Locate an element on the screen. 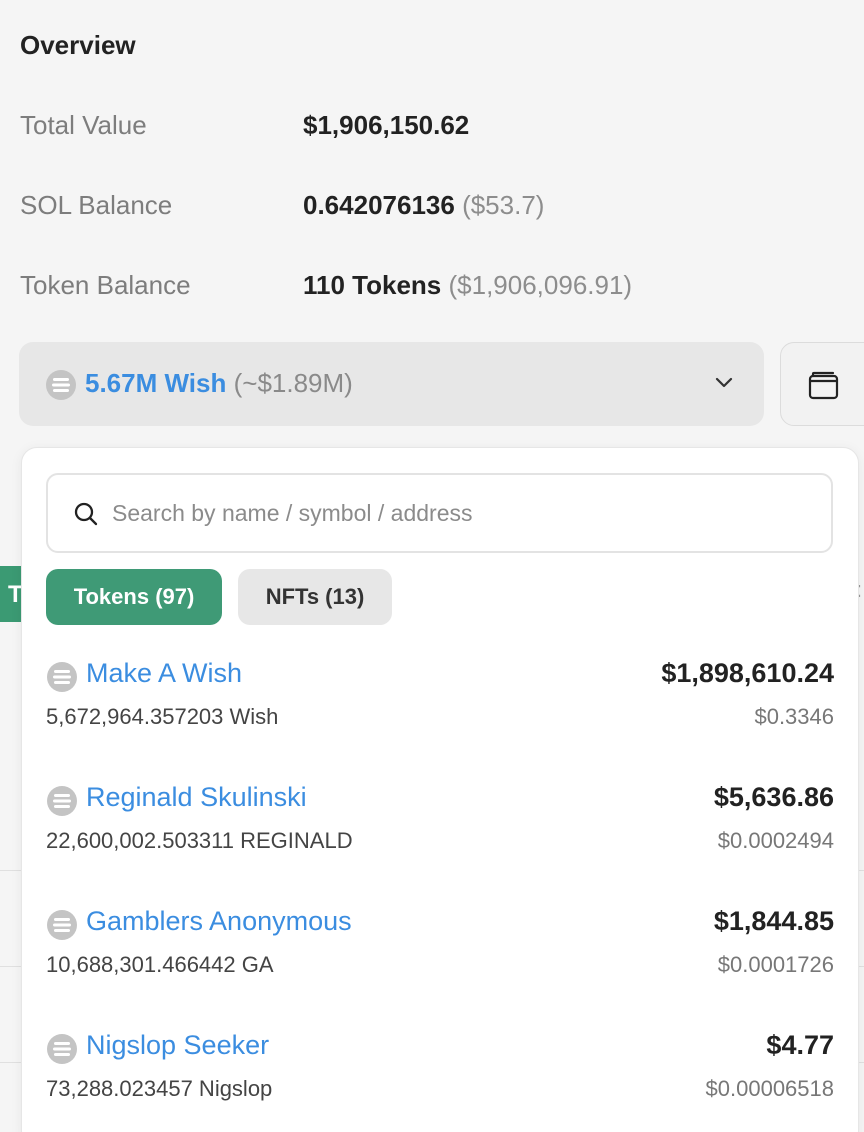  token-price: $0.0001726 is located at coordinates (775, 964).